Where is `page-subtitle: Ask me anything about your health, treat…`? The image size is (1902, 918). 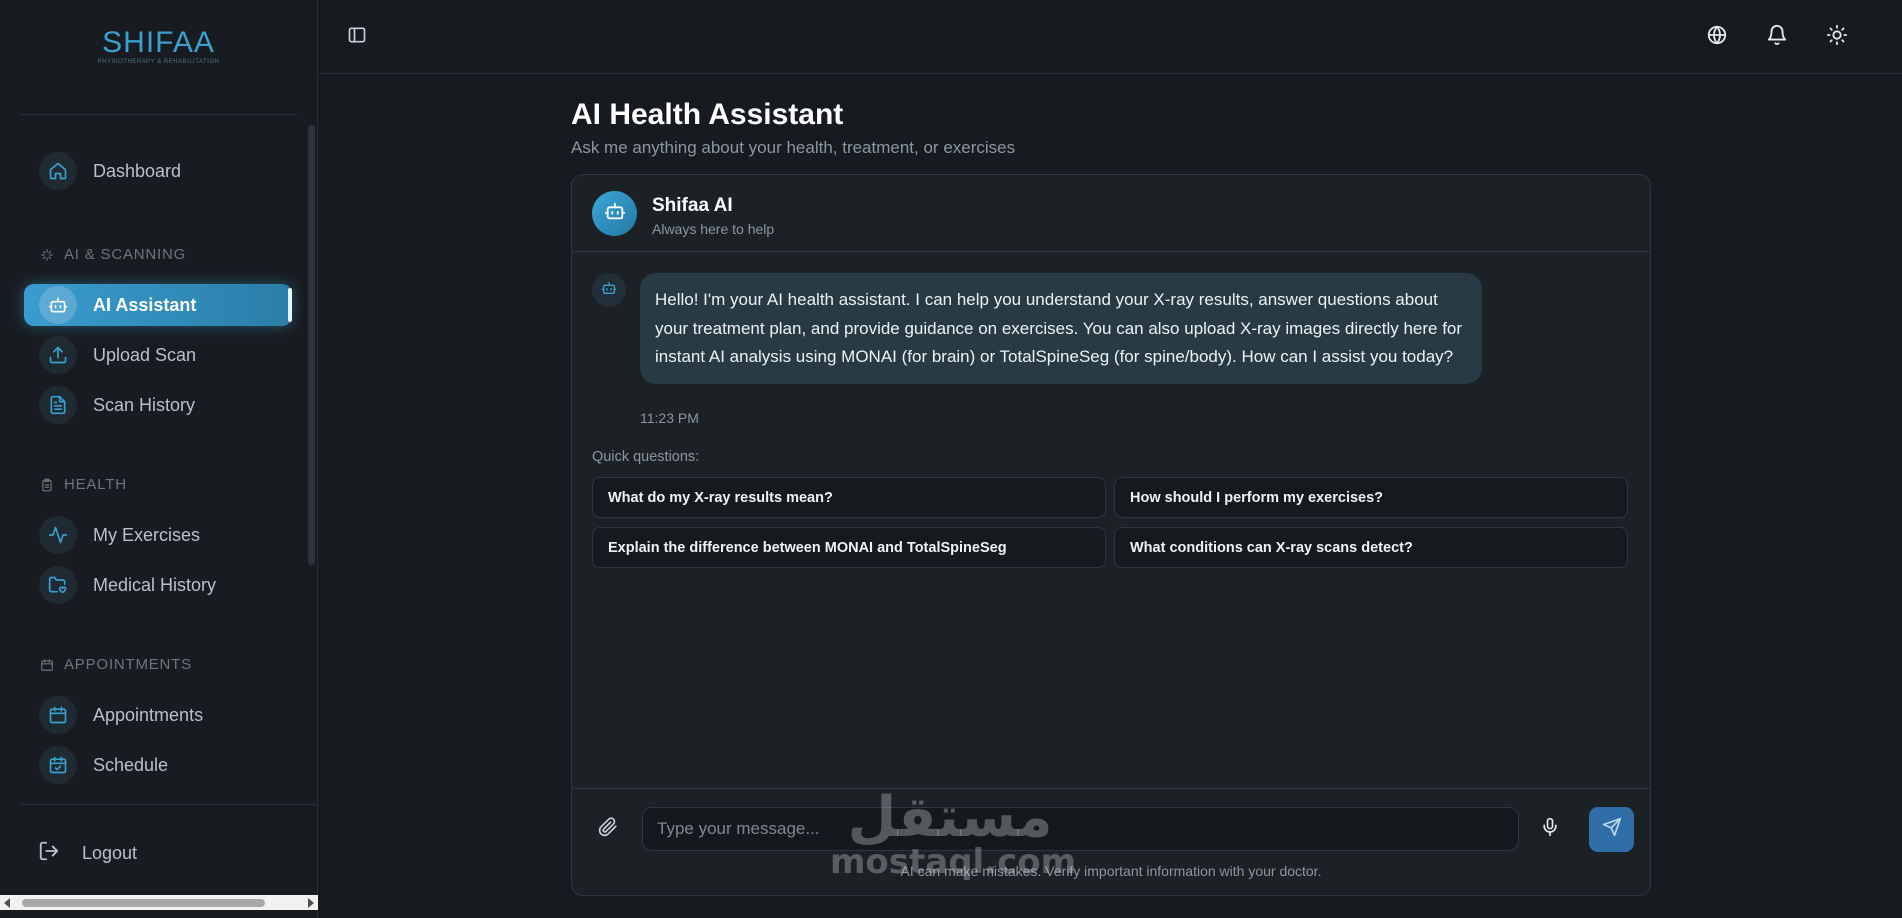 page-subtitle: Ask me anything about your health, treat… is located at coordinates (793, 147).